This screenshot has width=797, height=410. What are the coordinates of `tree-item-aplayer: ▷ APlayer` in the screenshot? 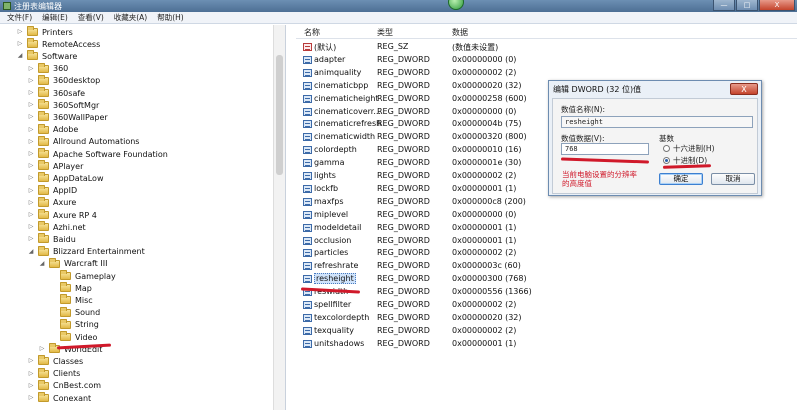 It's located at (55, 166).